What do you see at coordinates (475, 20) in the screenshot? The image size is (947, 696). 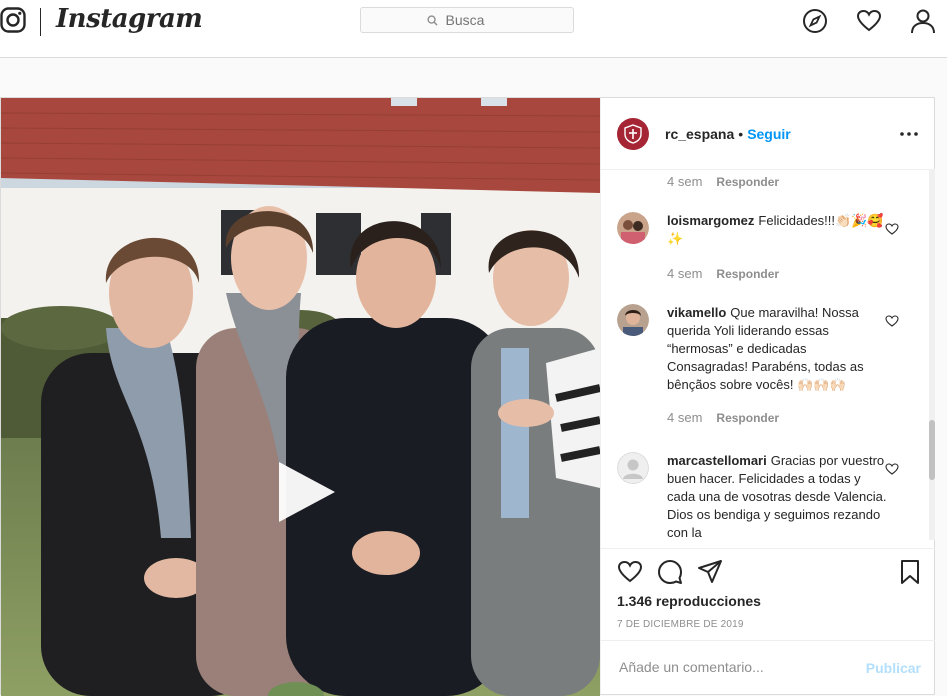 I see `search-input` at bounding box center [475, 20].